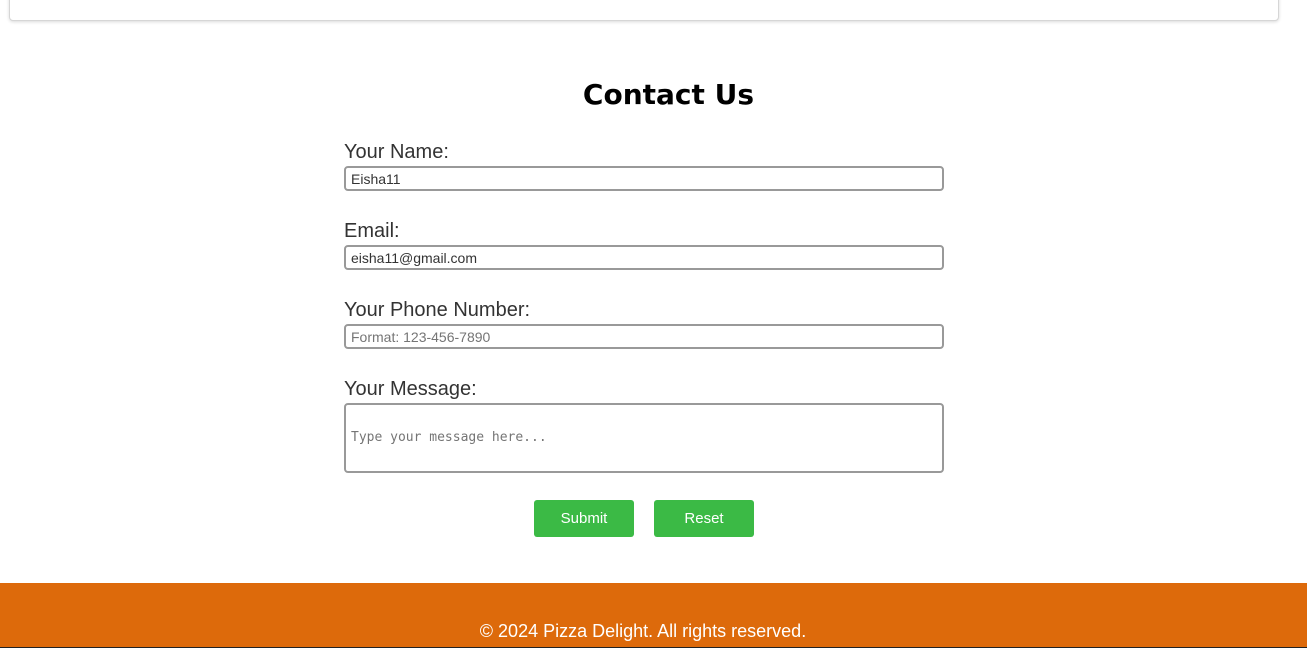 This screenshot has height=648, width=1311. I want to click on name-label: Your Name:, so click(396, 152).